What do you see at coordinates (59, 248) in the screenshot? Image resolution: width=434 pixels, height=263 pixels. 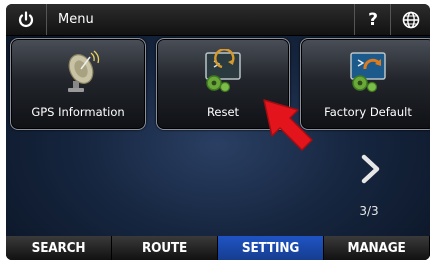 I see `tab-search: SEARCH` at bounding box center [59, 248].